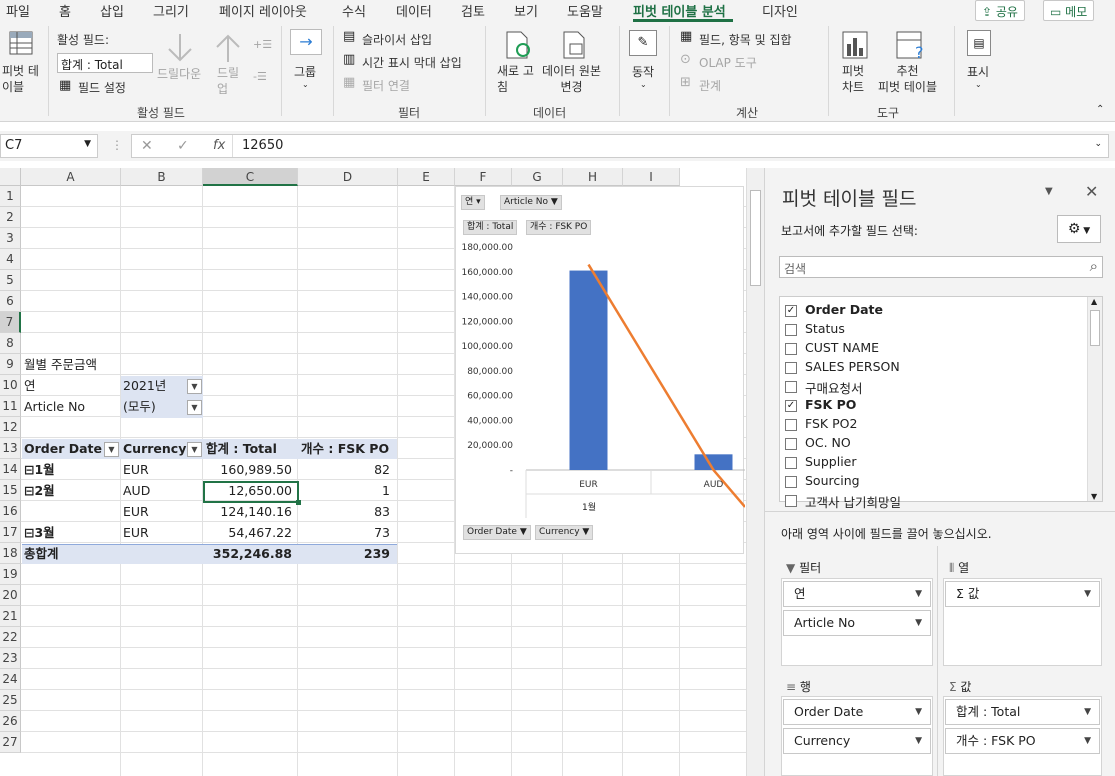 Image resolution: width=1115 pixels, height=776 pixels. I want to click on field-search-input: 검색 ⌕, so click(941, 267).